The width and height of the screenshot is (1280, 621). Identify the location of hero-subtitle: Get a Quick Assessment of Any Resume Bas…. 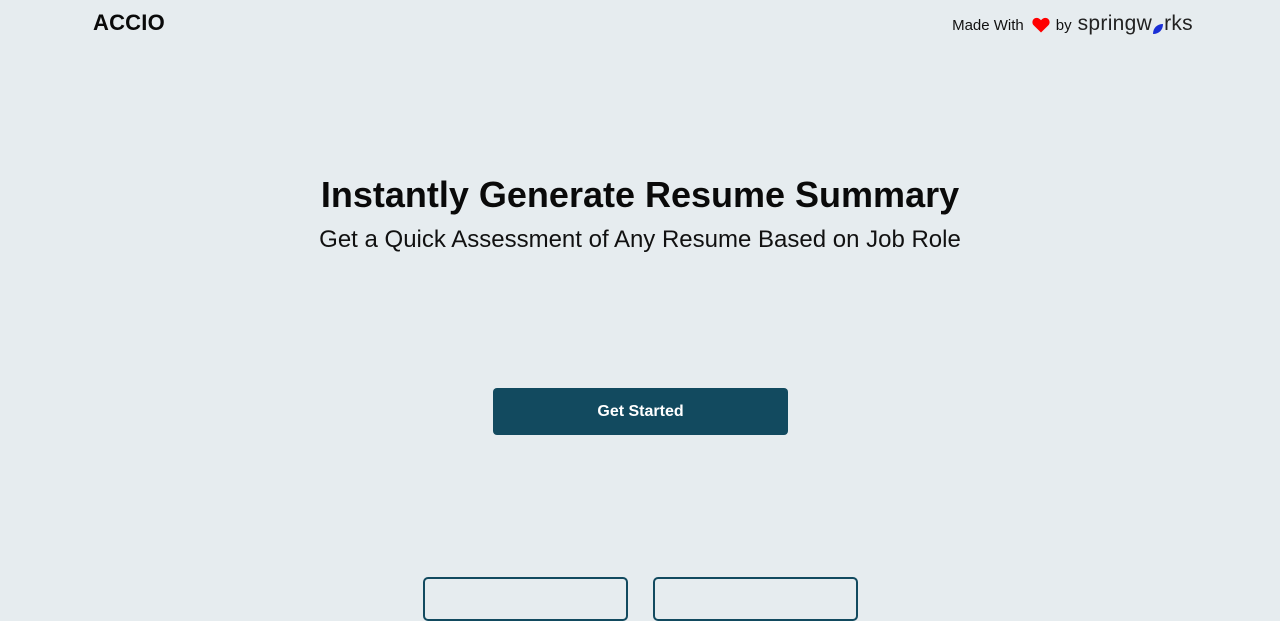
(640, 239).